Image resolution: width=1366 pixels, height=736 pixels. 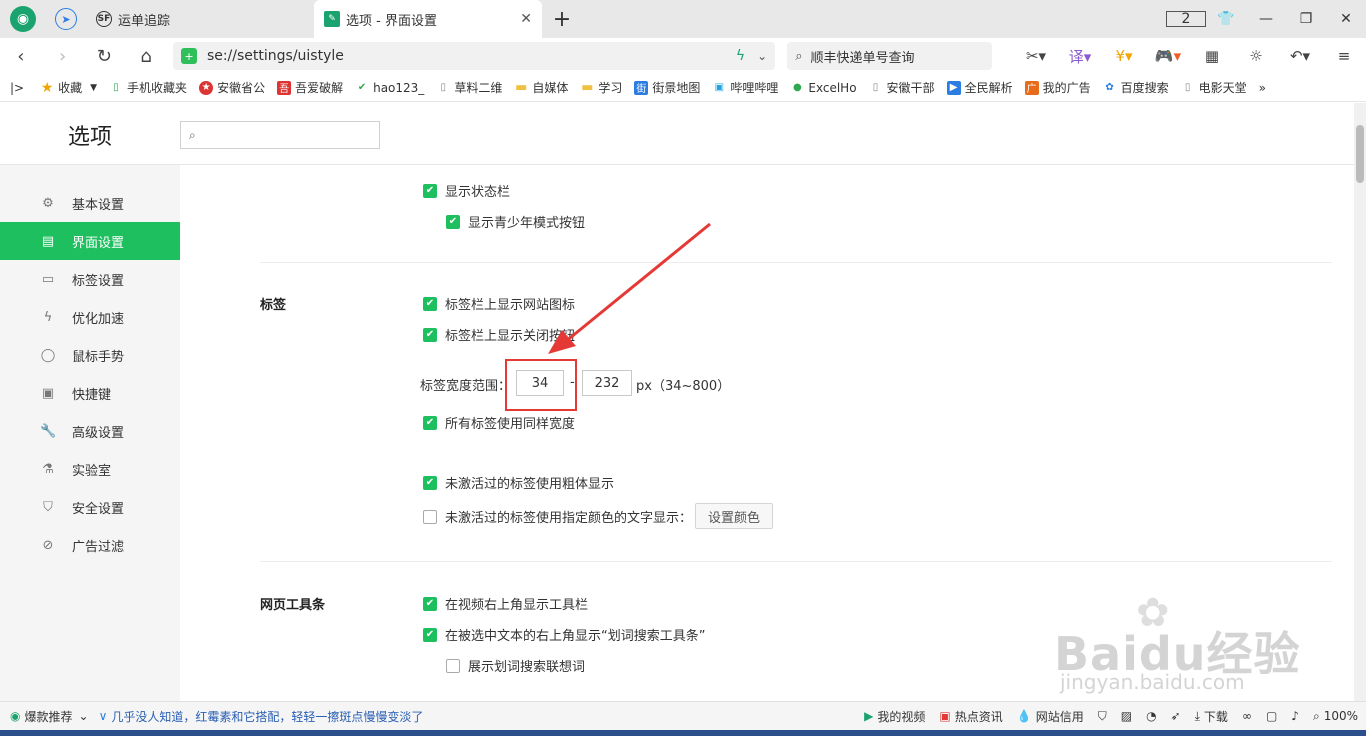 What do you see at coordinates (562, 342) in the screenshot?
I see `arrow-head` at bounding box center [562, 342].